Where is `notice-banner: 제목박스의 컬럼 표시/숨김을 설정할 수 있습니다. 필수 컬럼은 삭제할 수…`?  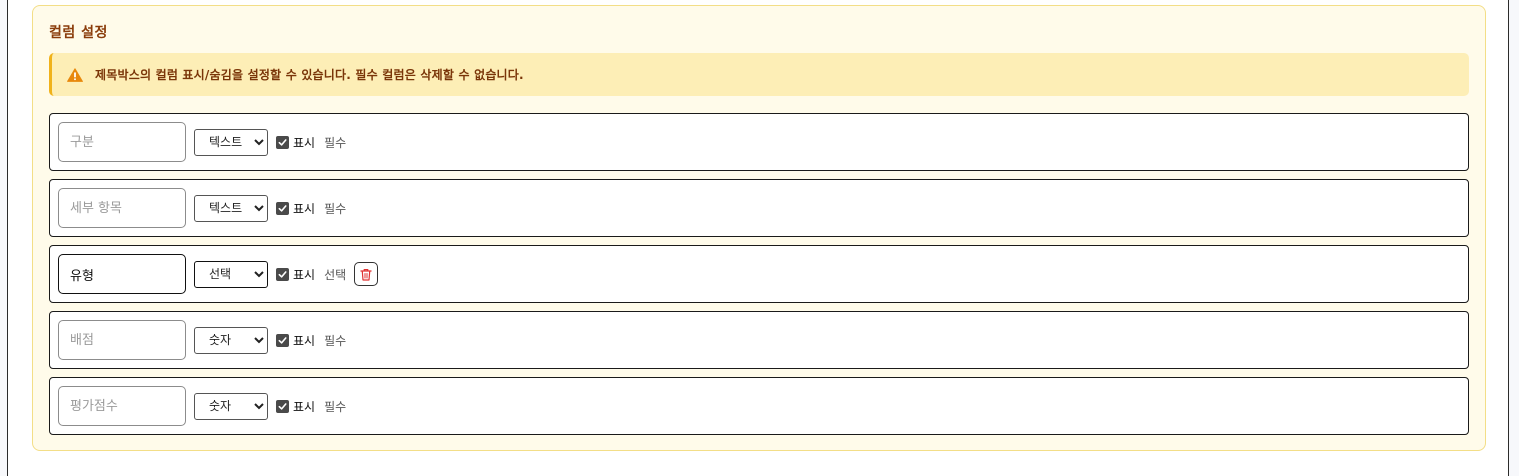 notice-banner: 제목박스의 컬럼 표시/숨김을 설정할 수 있습니다. 필수 컬럼은 삭제할 수… is located at coordinates (759, 74).